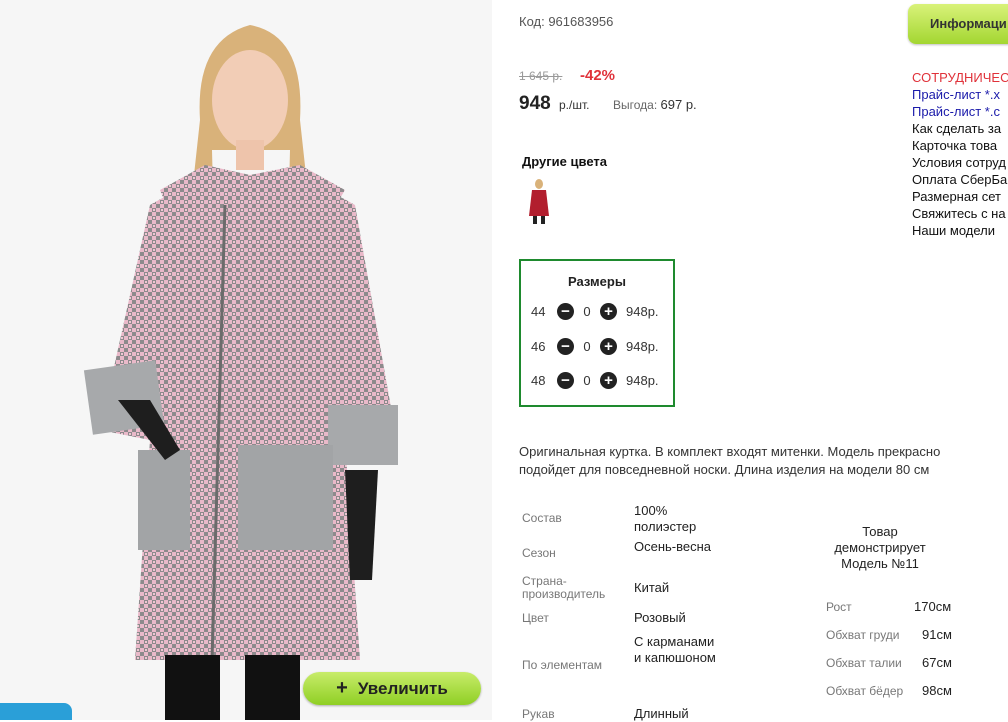 This screenshot has height=722, width=1008. Describe the element at coordinates (564, 587) in the screenshot. I see `spec-label: Страна-производитель` at that location.